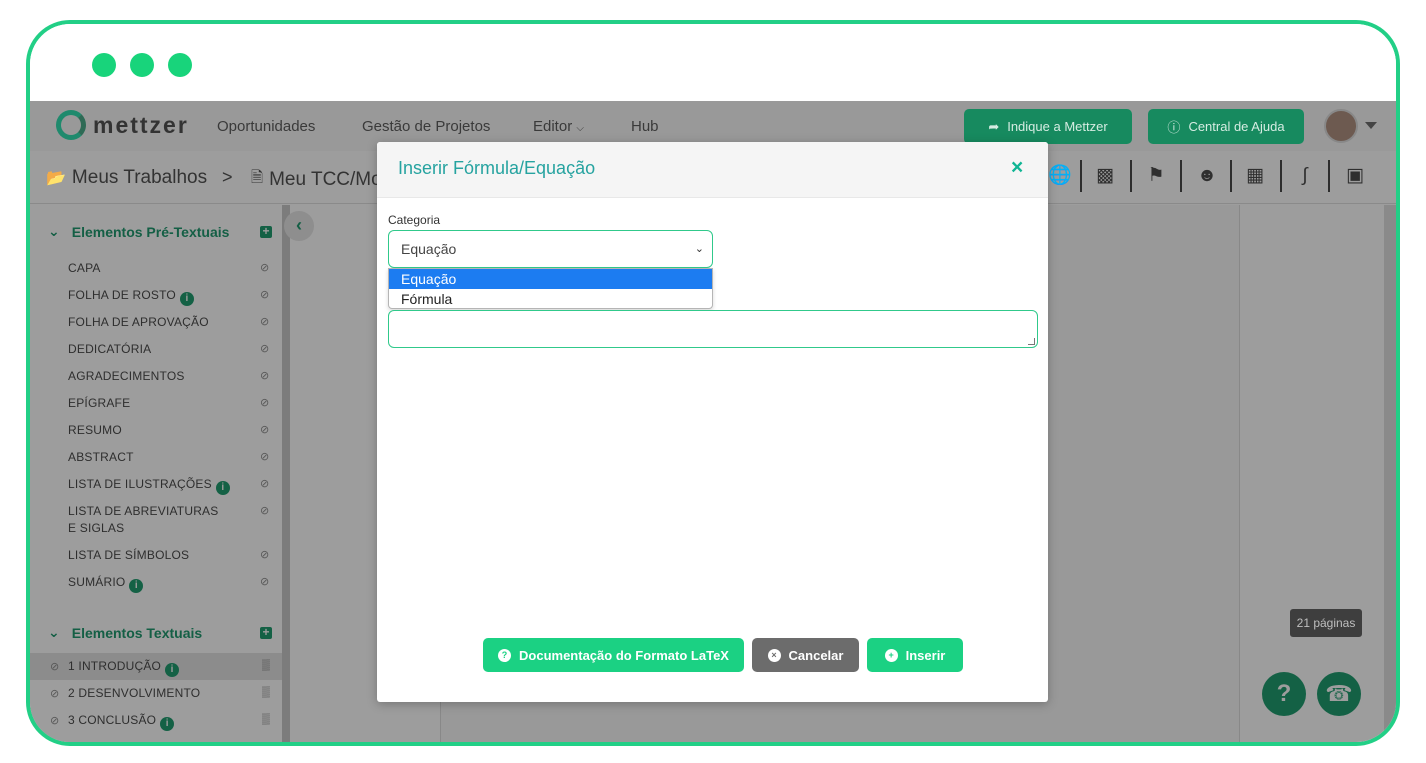  What do you see at coordinates (816, 655) in the screenshot?
I see `cancel-label: Cancelar` at bounding box center [816, 655].